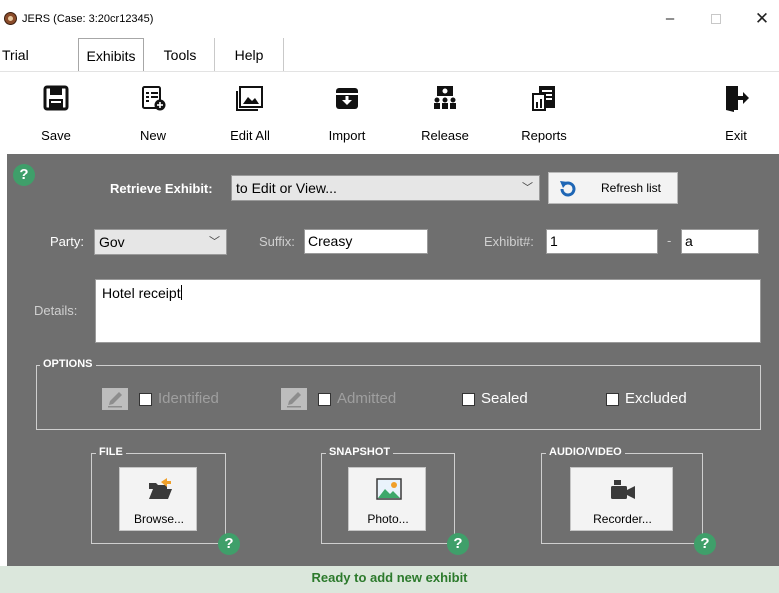 Image resolution: width=779 pixels, height=593 pixels. What do you see at coordinates (705, 544) in the screenshot?
I see `audio-video-help-icon: ?` at bounding box center [705, 544].